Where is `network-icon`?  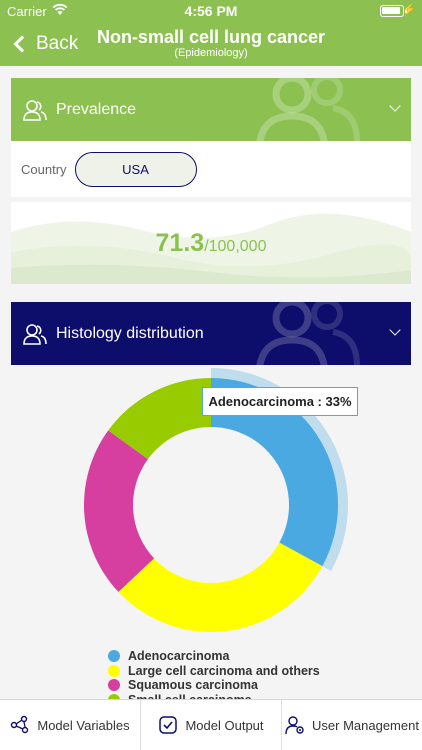
network-icon is located at coordinates (20, 724).